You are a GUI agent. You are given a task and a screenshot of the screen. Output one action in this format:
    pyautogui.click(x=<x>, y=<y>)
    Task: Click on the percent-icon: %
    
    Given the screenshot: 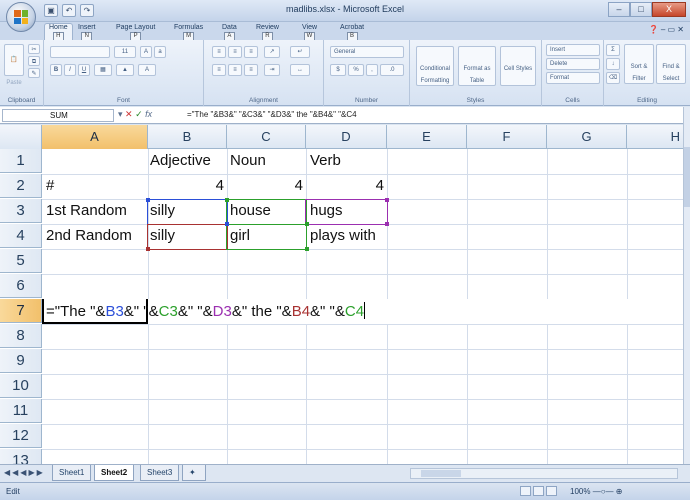 What is the action you would take?
    pyautogui.click(x=356, y=70)
    